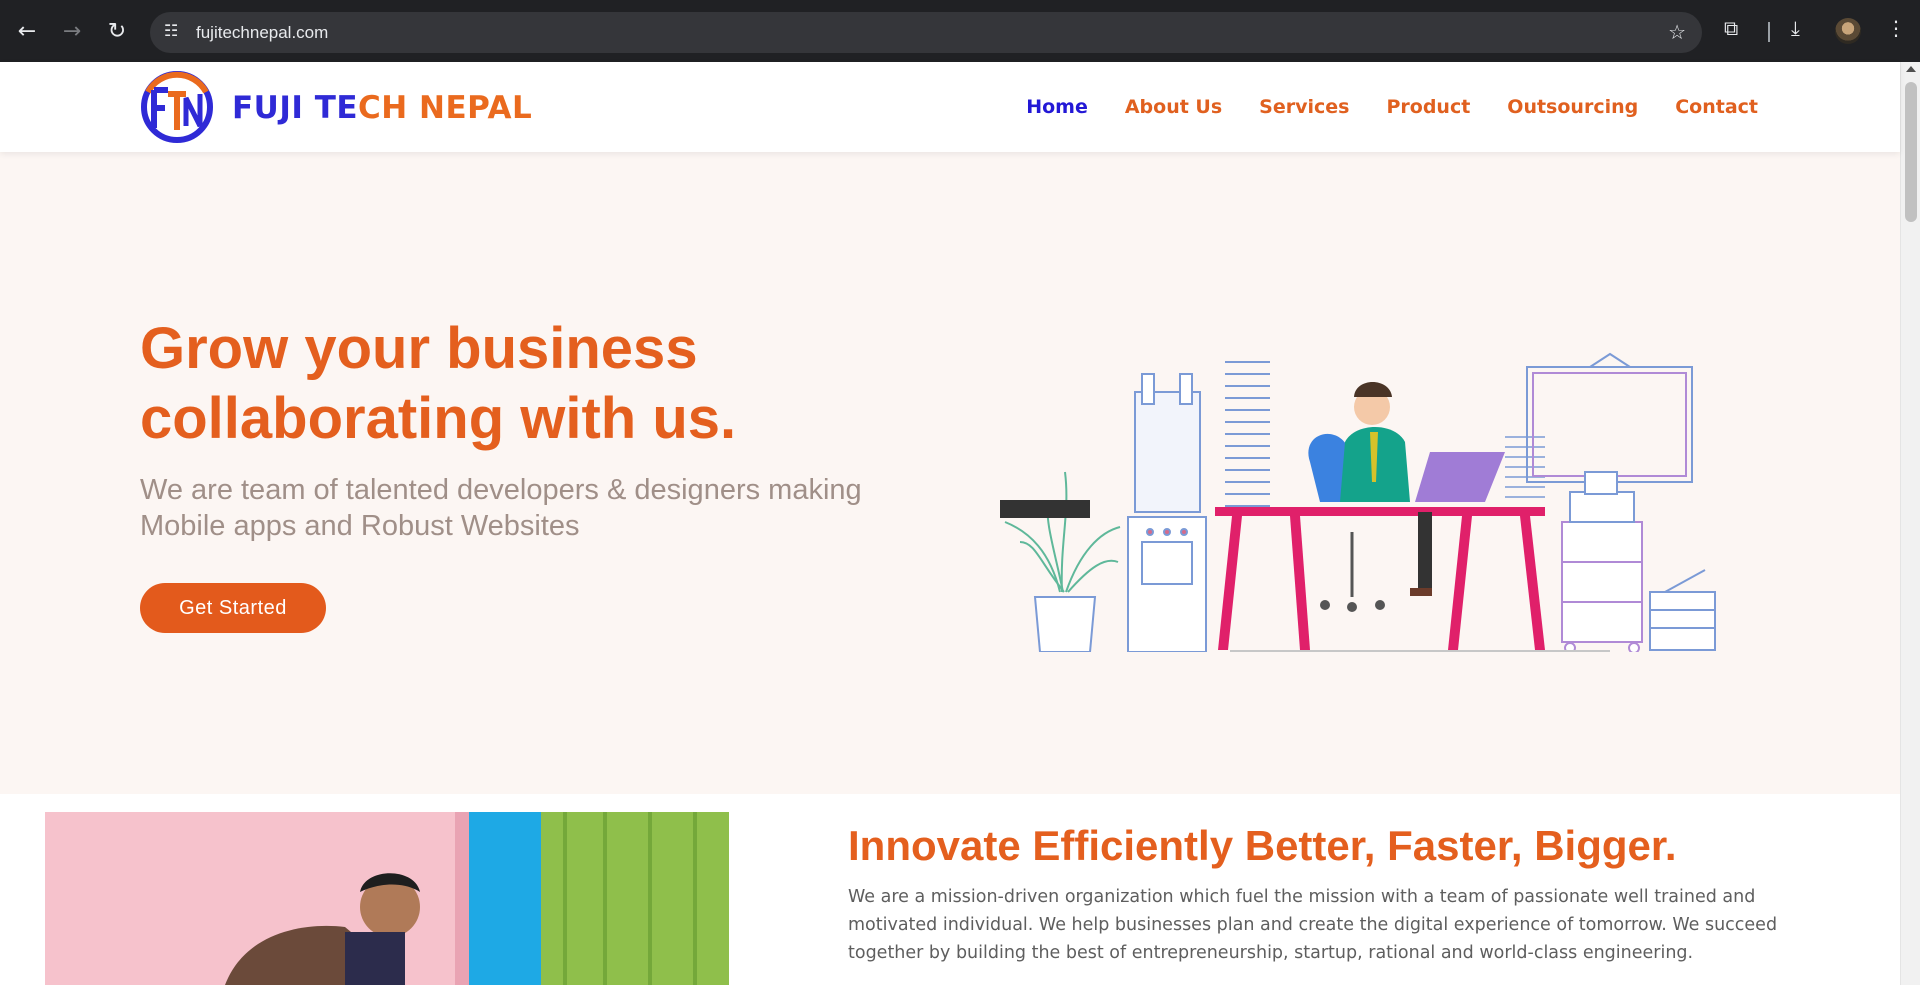  Describe the element at coordinates (1173, 107) in the screenshot. I see `nav-about-us: About Us` at that location.